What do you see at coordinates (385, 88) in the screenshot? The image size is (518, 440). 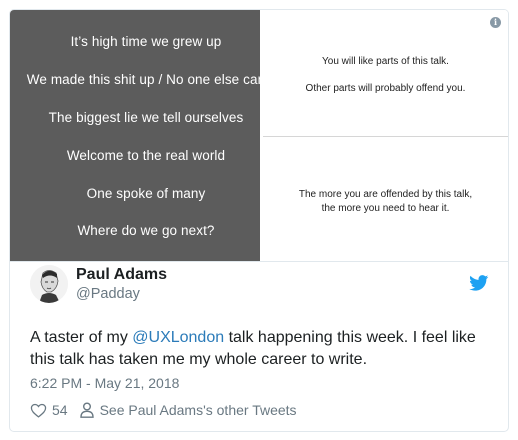 I see `slide-text: Other parts will probably offend you.` at bounding box center [385, 88].